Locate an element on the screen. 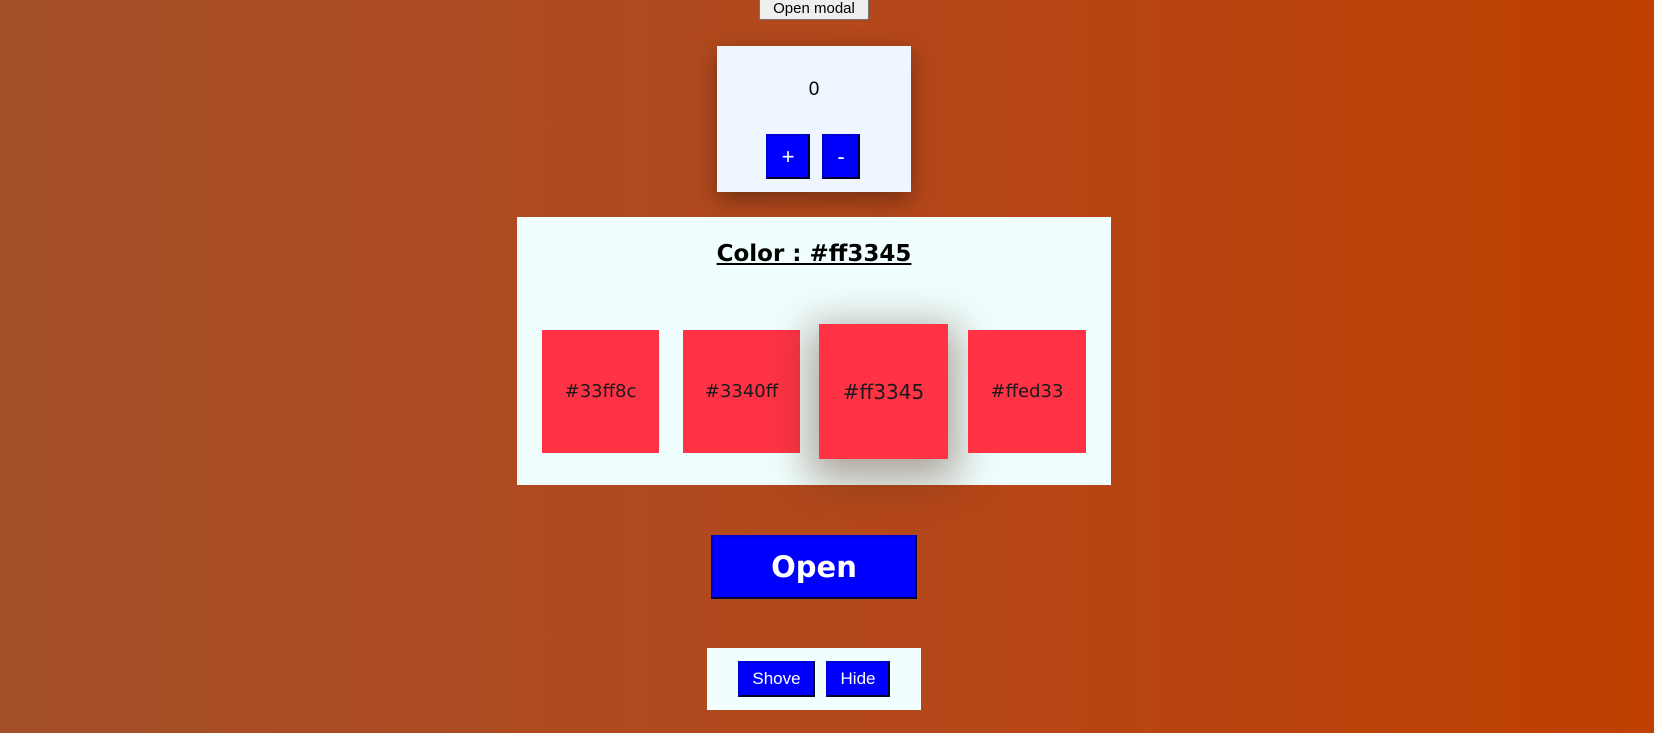 The width and height of the screenshot is (1654, 733). color-swatch-ffed33: #ffed33 is located at coordinates (1027, 391).